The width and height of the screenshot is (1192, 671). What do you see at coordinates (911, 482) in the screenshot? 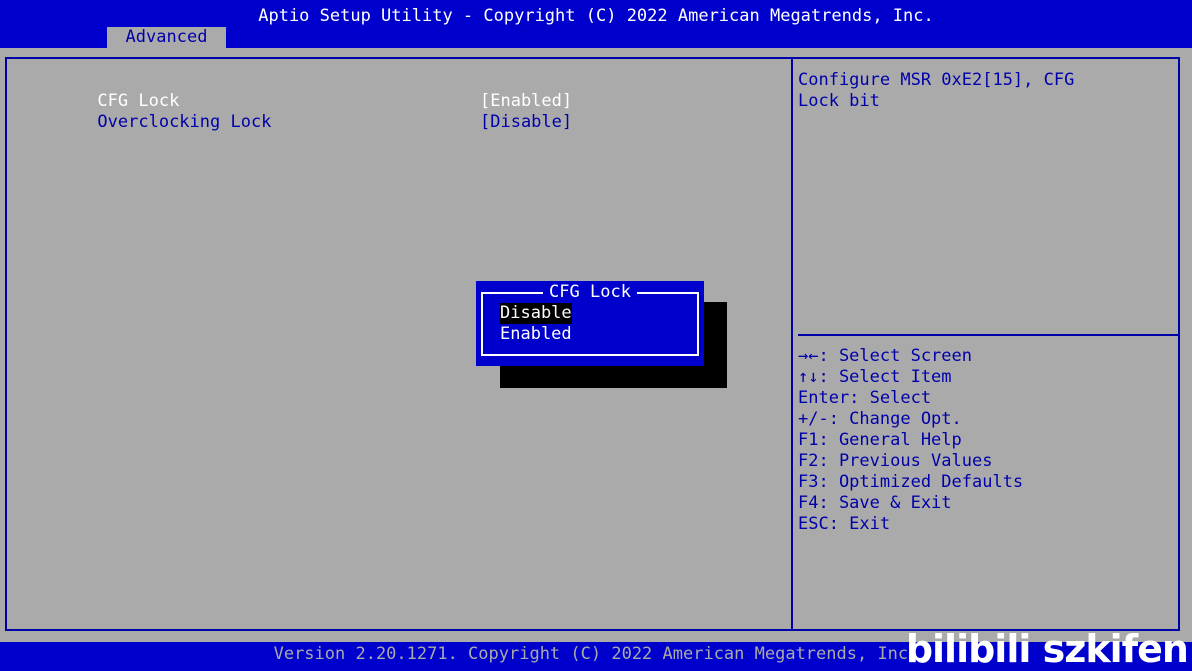
I see `key-legend-item: F3: Optimized Defaults` at bounding box center [911, 482].